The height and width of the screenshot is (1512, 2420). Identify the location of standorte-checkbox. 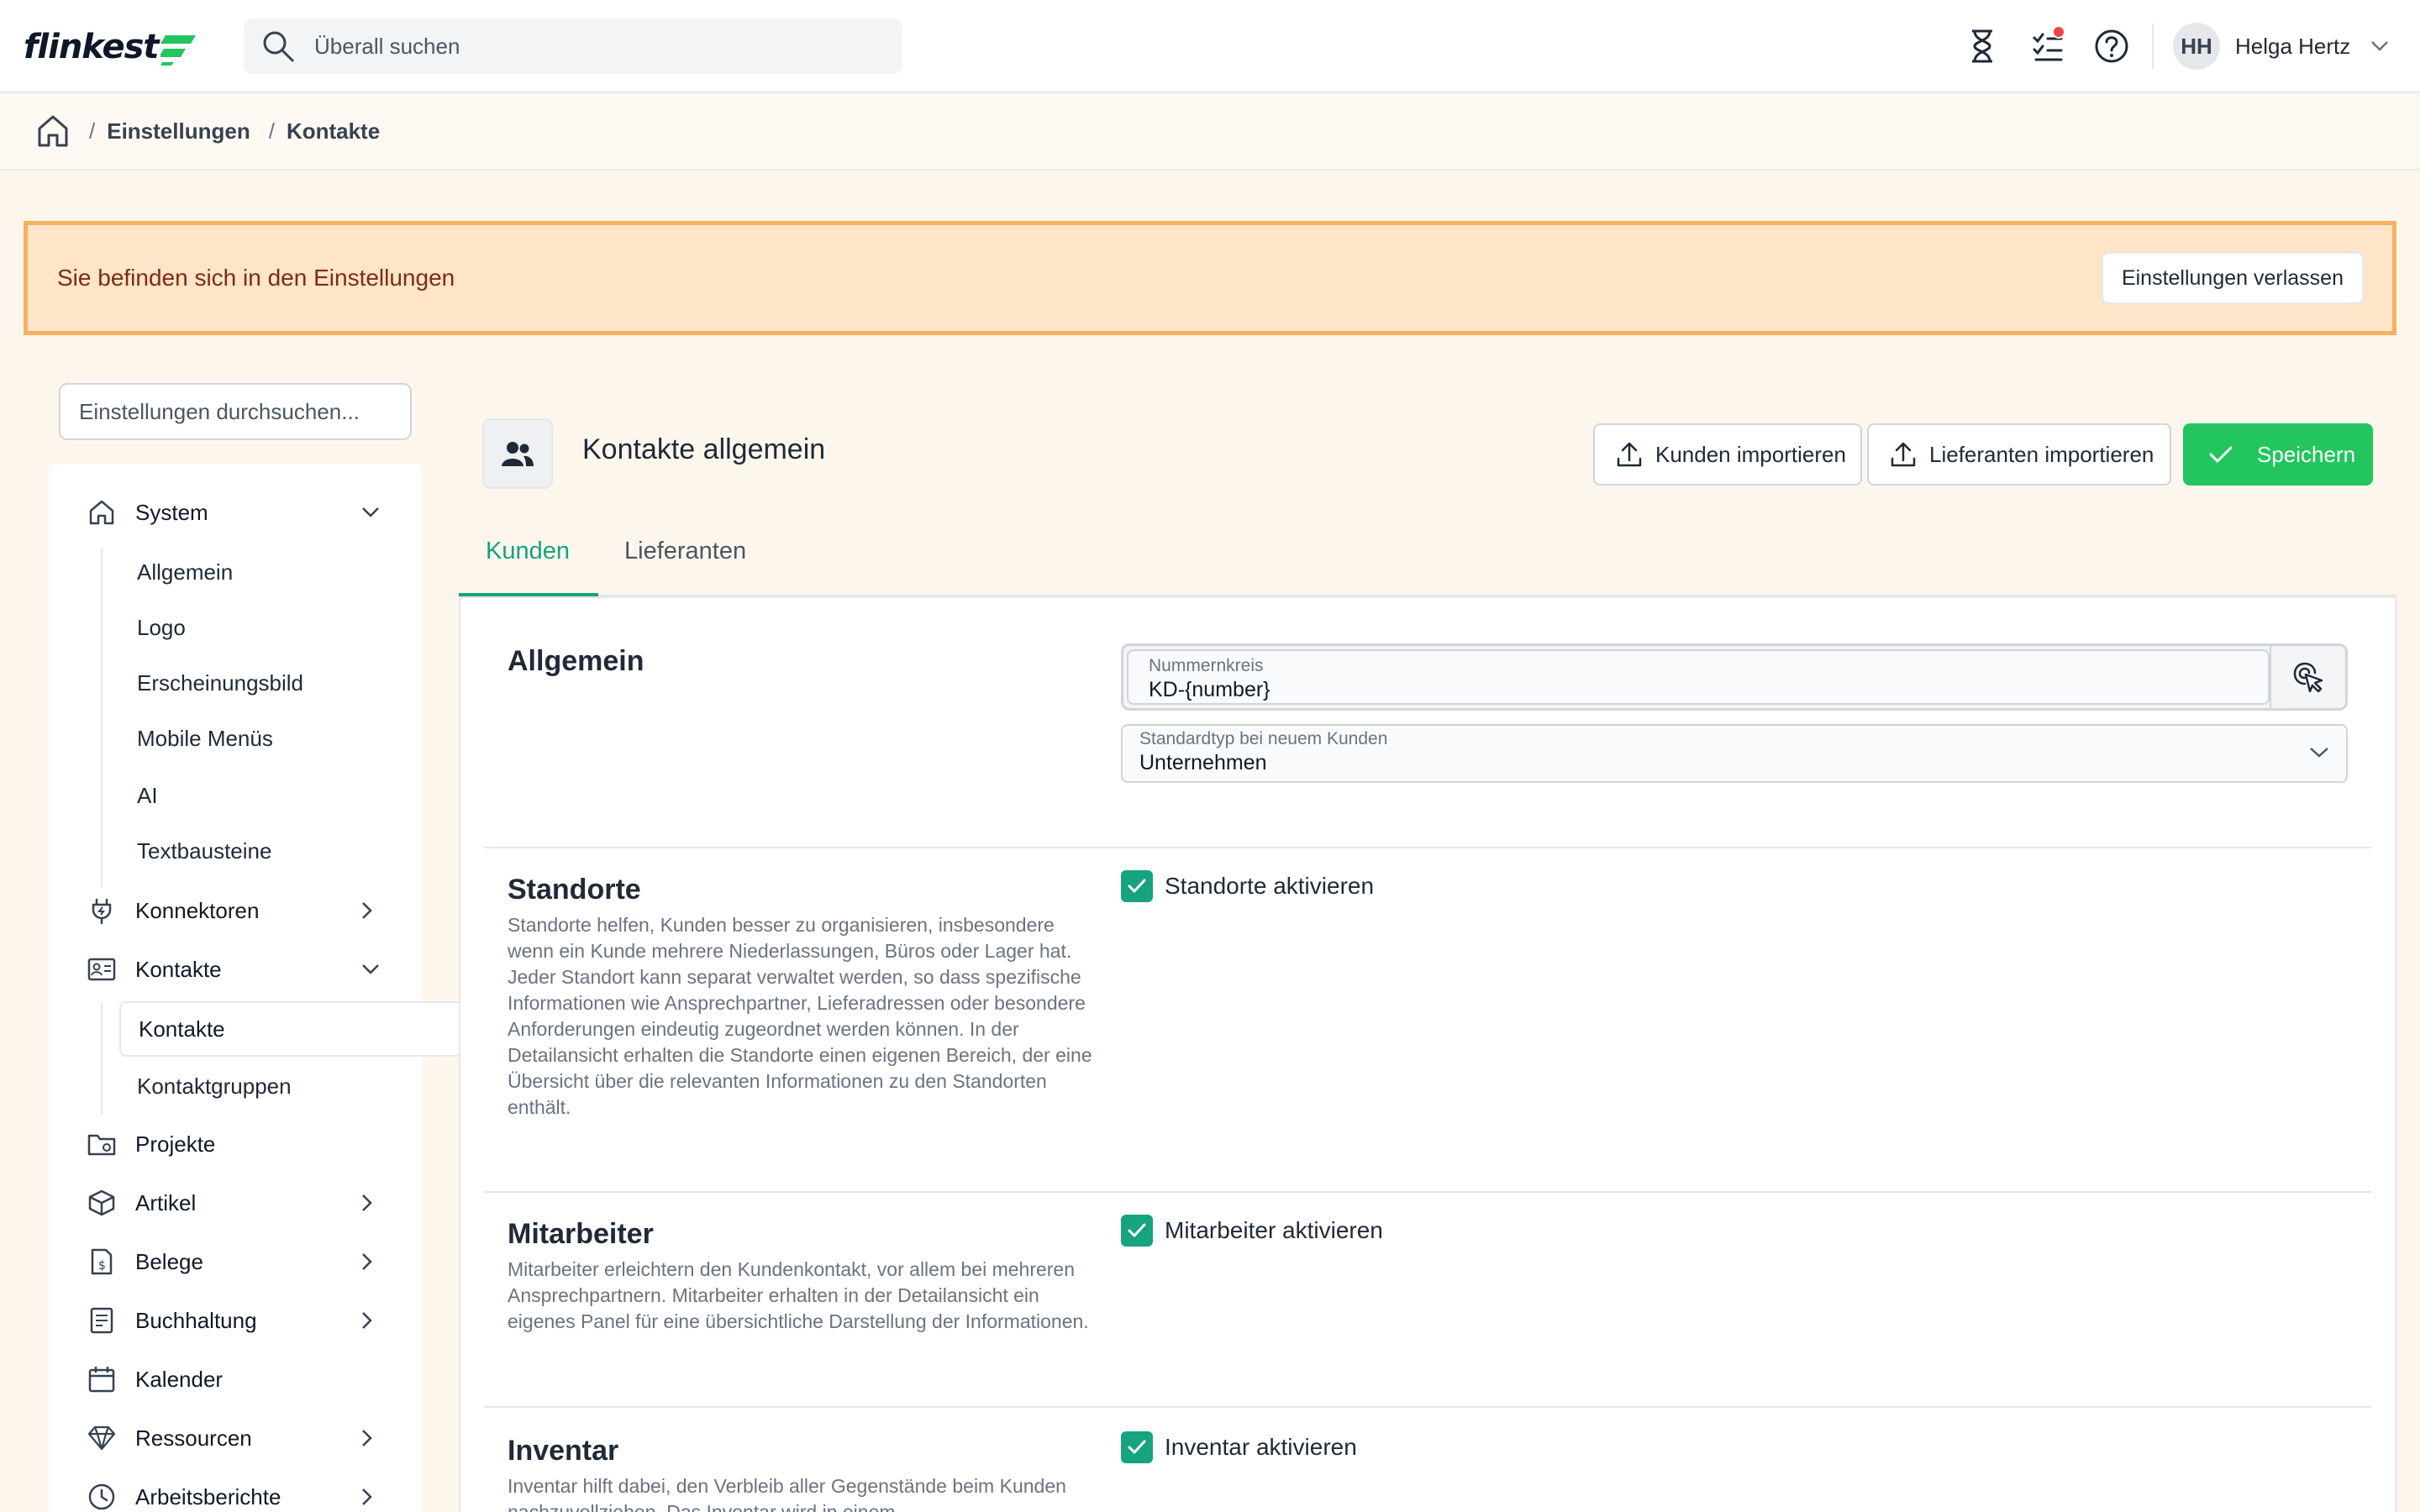
(1137, 886).